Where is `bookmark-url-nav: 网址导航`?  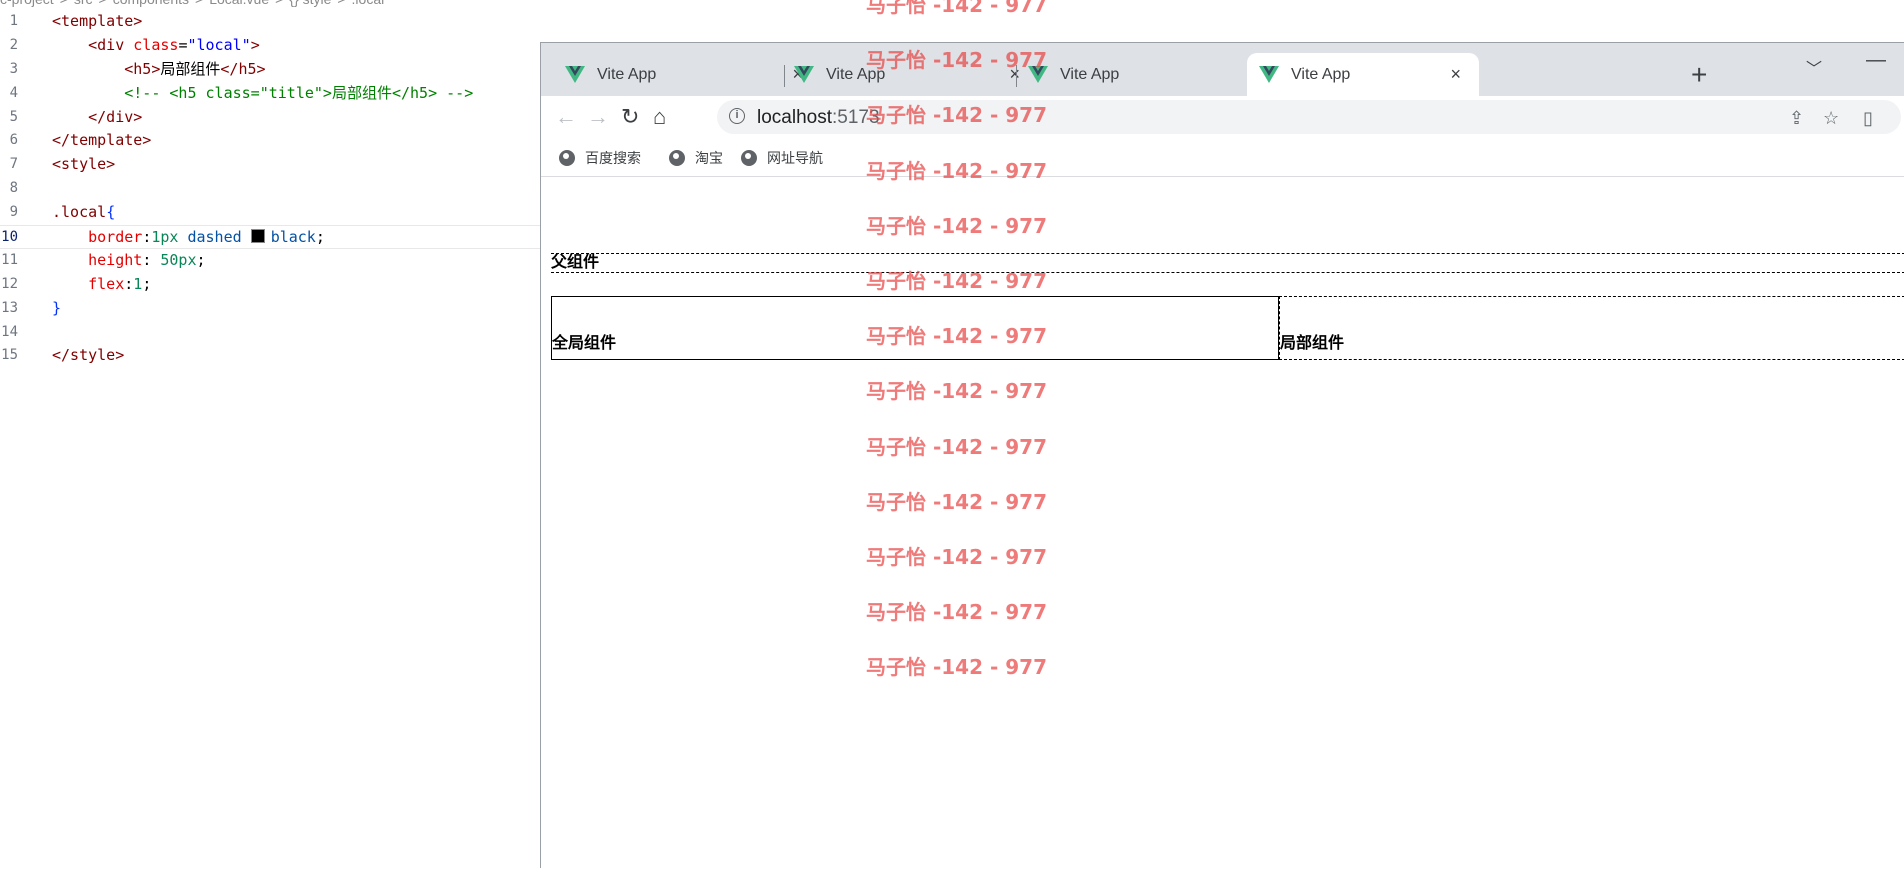 bookmark-url-nav: 网址导航 is located at coordinates (782, 158).